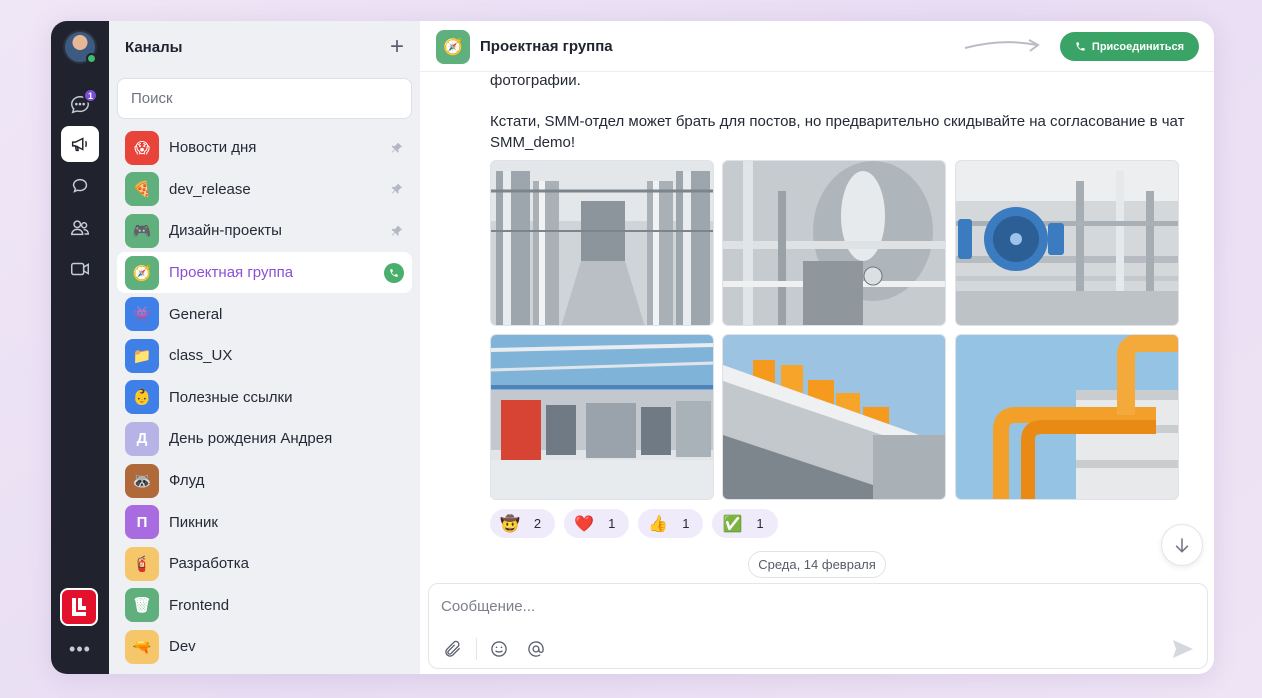  Describe the element at coordinates (225, 231) in the screenshot. I see `channel-name: Дизайн-проекты` at that location.